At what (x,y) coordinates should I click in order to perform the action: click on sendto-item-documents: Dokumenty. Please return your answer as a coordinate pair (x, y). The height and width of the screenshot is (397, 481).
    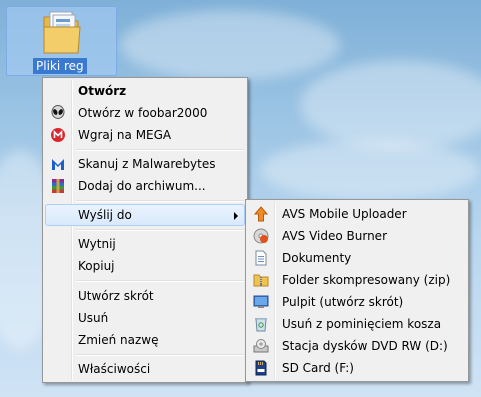
    Looking at the image, I should click on (357, 258).